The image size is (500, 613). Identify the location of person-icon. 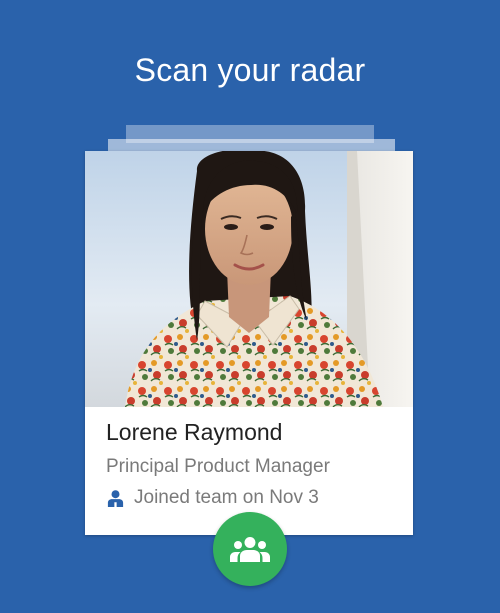
(115, 498).